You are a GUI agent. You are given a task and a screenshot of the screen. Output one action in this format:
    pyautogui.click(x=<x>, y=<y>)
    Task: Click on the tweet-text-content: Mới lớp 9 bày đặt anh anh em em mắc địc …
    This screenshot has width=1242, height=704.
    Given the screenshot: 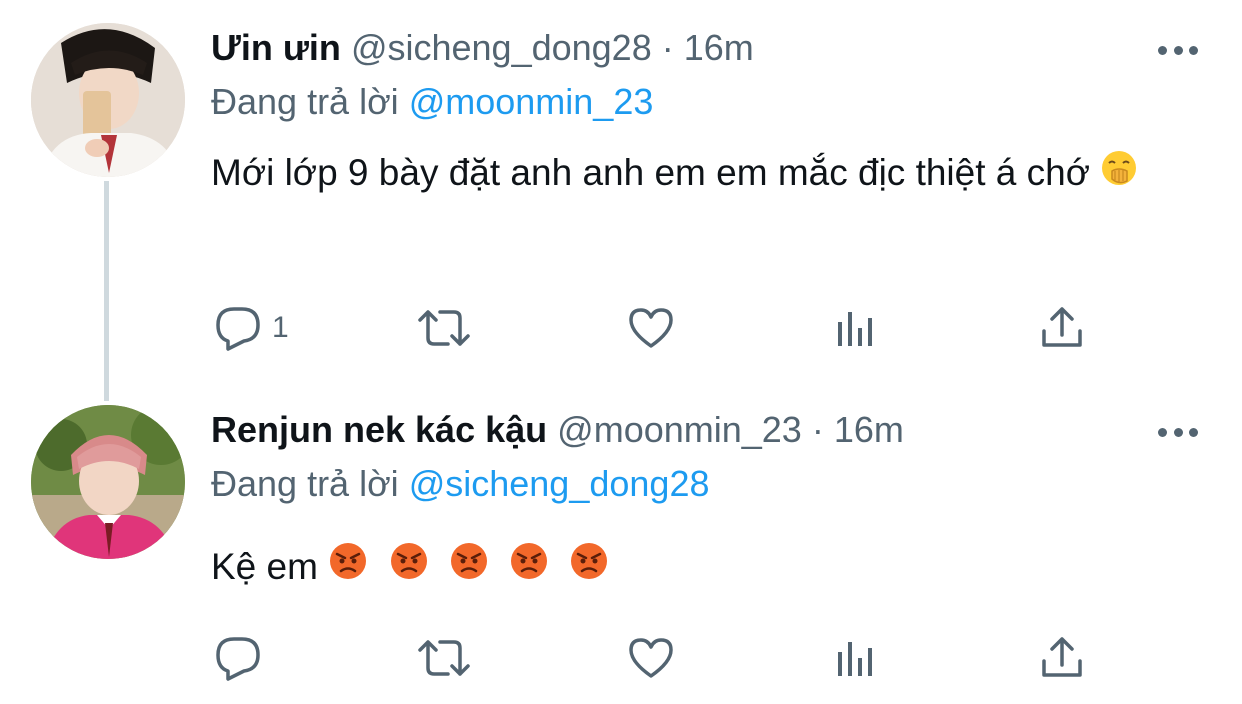 What is the action you would take?
    pyautogui.click(x=650, y=172)
    